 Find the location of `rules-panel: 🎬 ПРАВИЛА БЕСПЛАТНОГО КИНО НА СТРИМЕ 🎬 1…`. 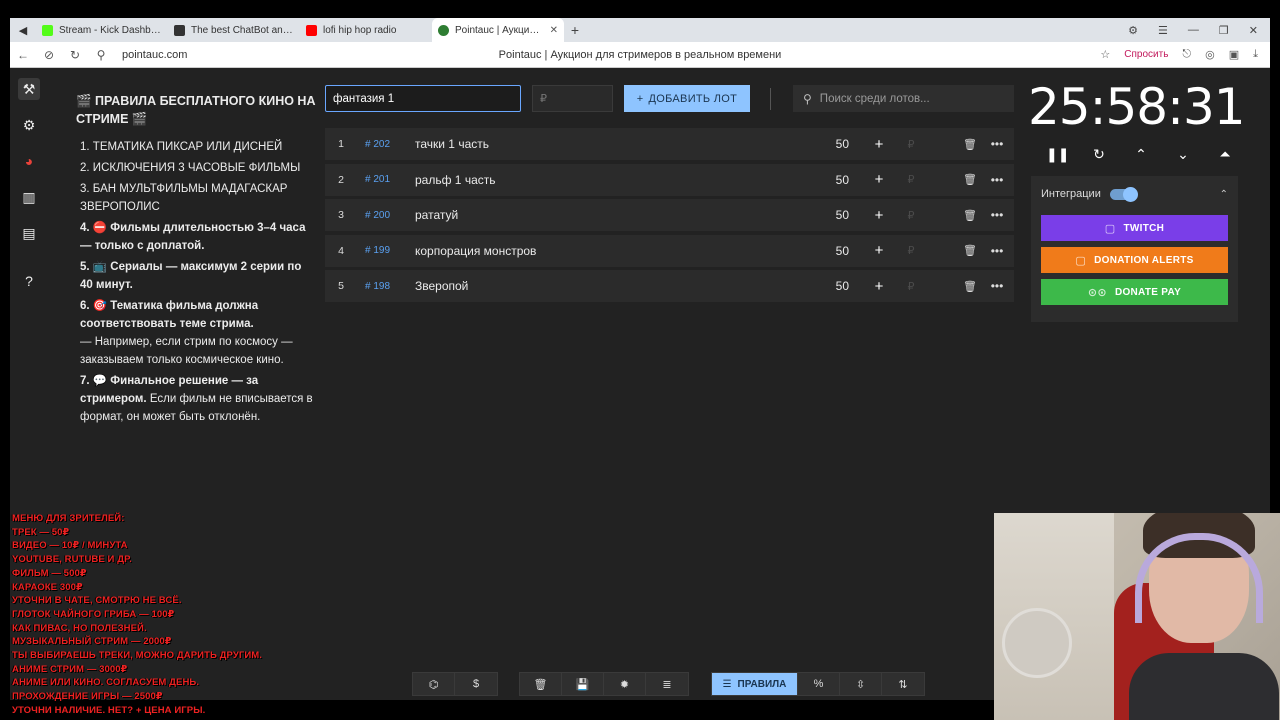

rules-panel: 🎬 ПРАВИЛА БЕСПЛАТНОГО КИНО НА СТРИМЕ 🎬 1… is located at coordinates (196, 260).